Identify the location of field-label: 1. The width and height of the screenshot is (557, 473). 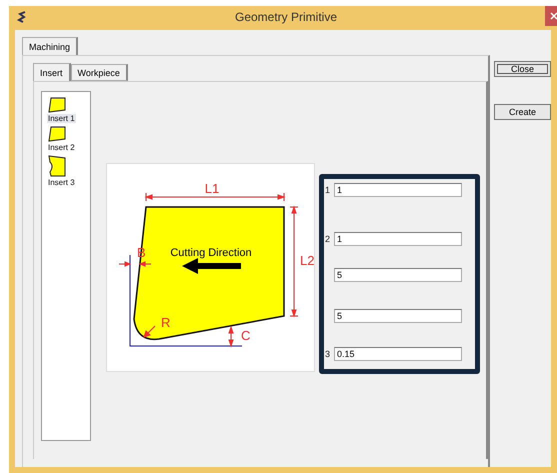
(327, 190).